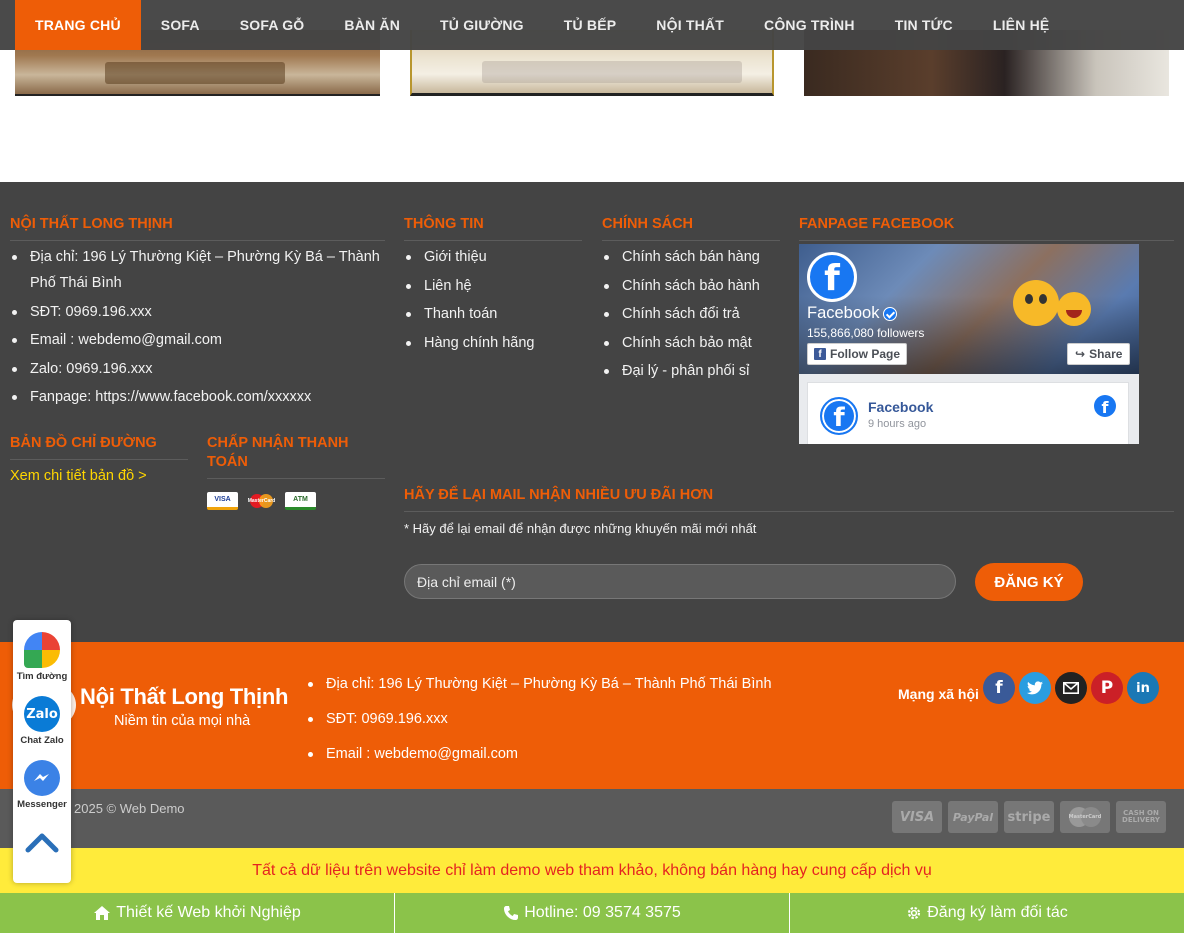 The image size is (1184, 933). What do you see at coordinates (1080, 354) in the screenshot?
I see `share-icon: ↪` at bounding box center [1080, 354].